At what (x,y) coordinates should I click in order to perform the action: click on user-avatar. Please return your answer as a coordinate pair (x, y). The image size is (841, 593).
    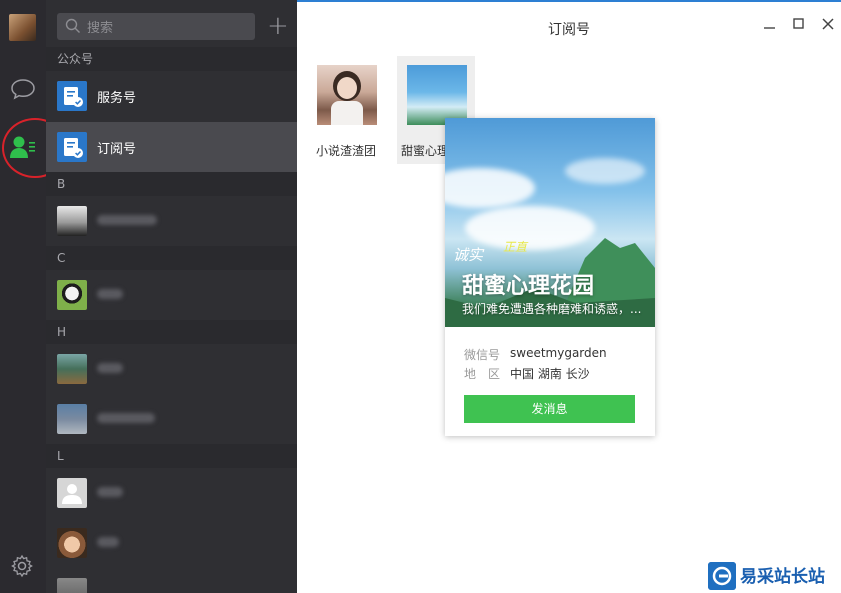
    Looking at the image, I should click on (22, 27).